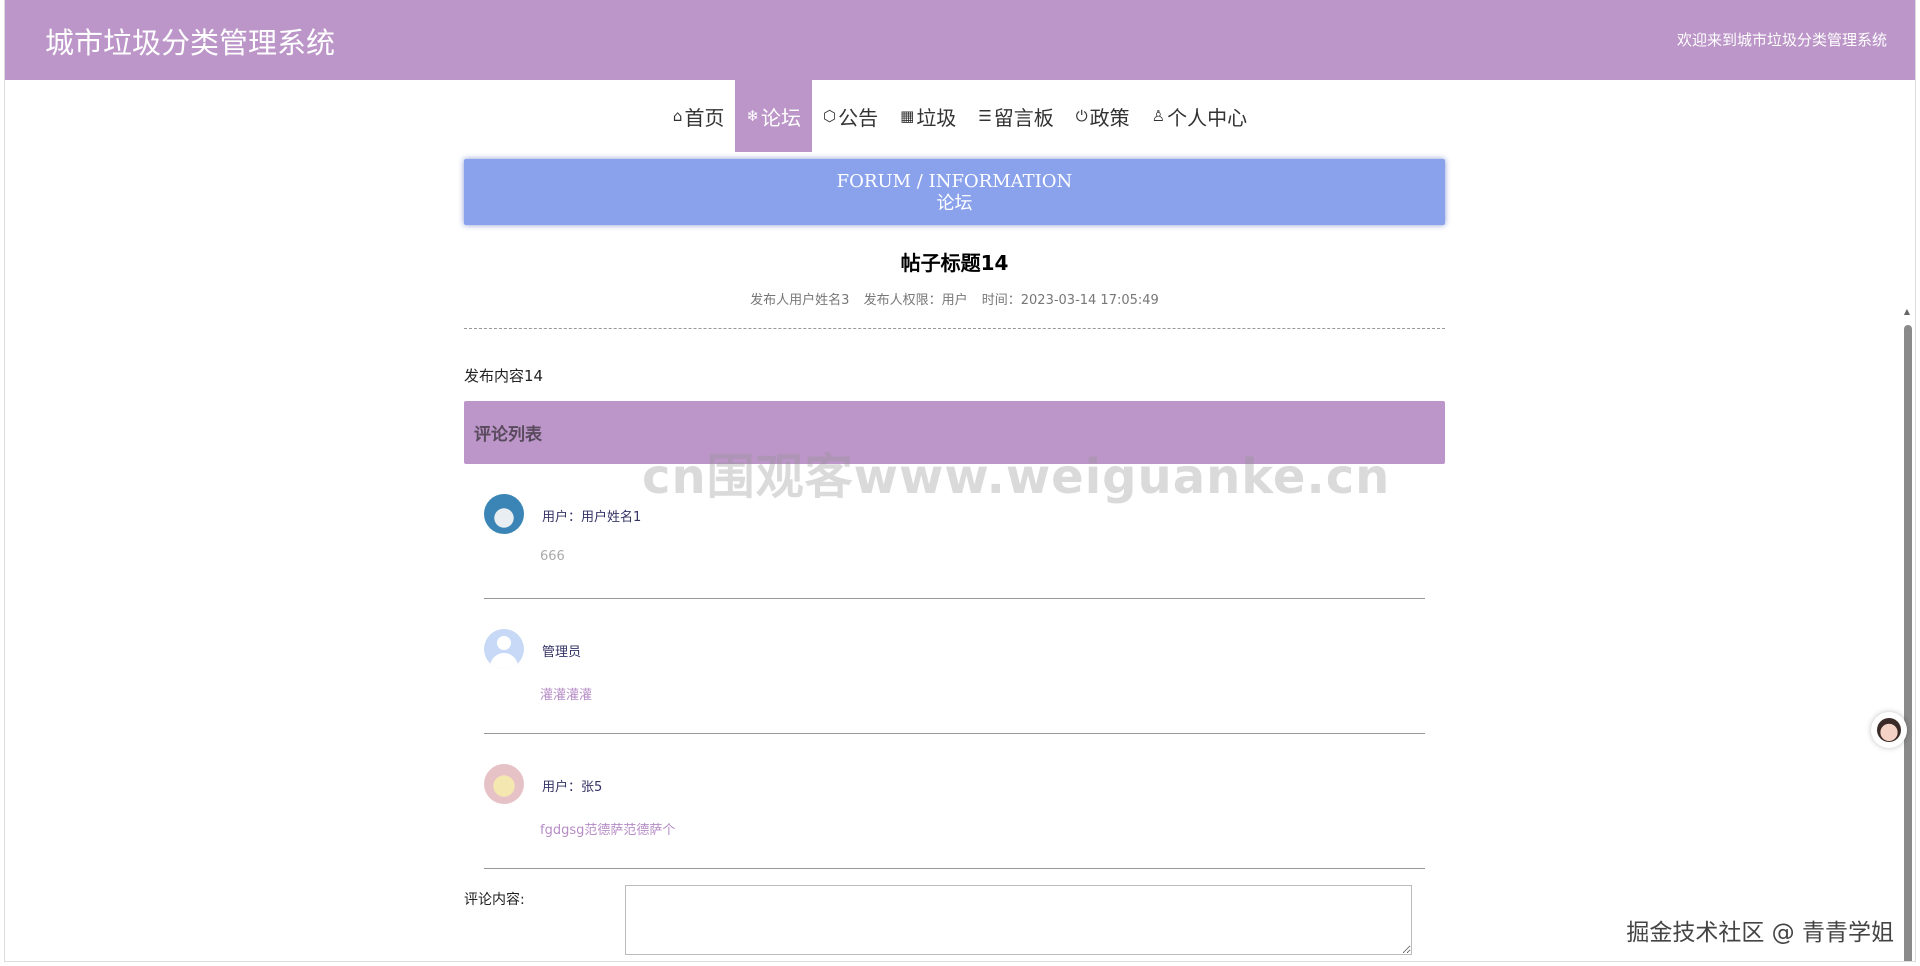  I want to click on banner-chinese: 论坛, so click(954, 203).